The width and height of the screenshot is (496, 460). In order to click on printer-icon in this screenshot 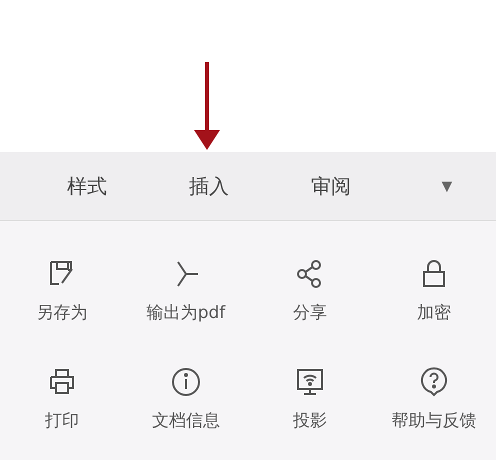, I will do `click(62, 382)`.